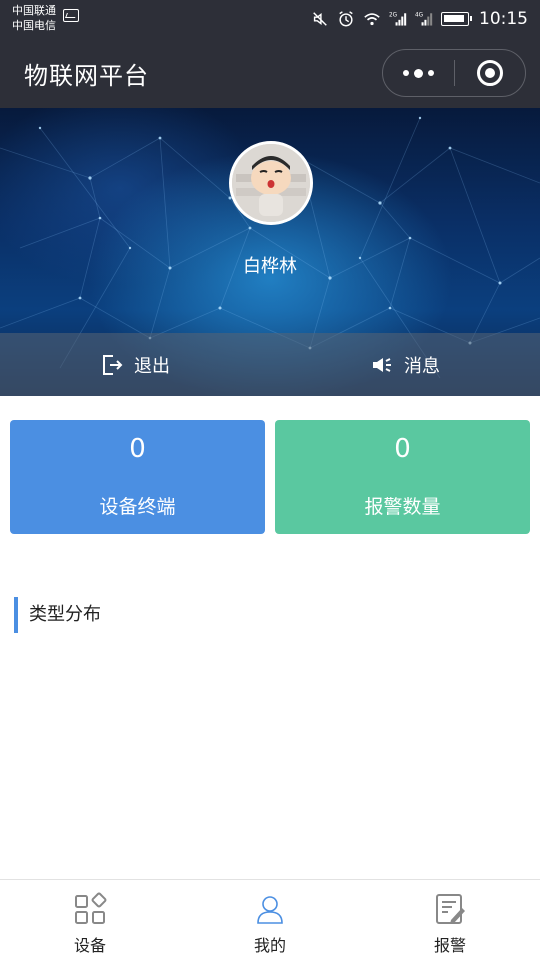 The width and height of the screenshot is (540, 960). I want to click on avatar, so click(271, 183).